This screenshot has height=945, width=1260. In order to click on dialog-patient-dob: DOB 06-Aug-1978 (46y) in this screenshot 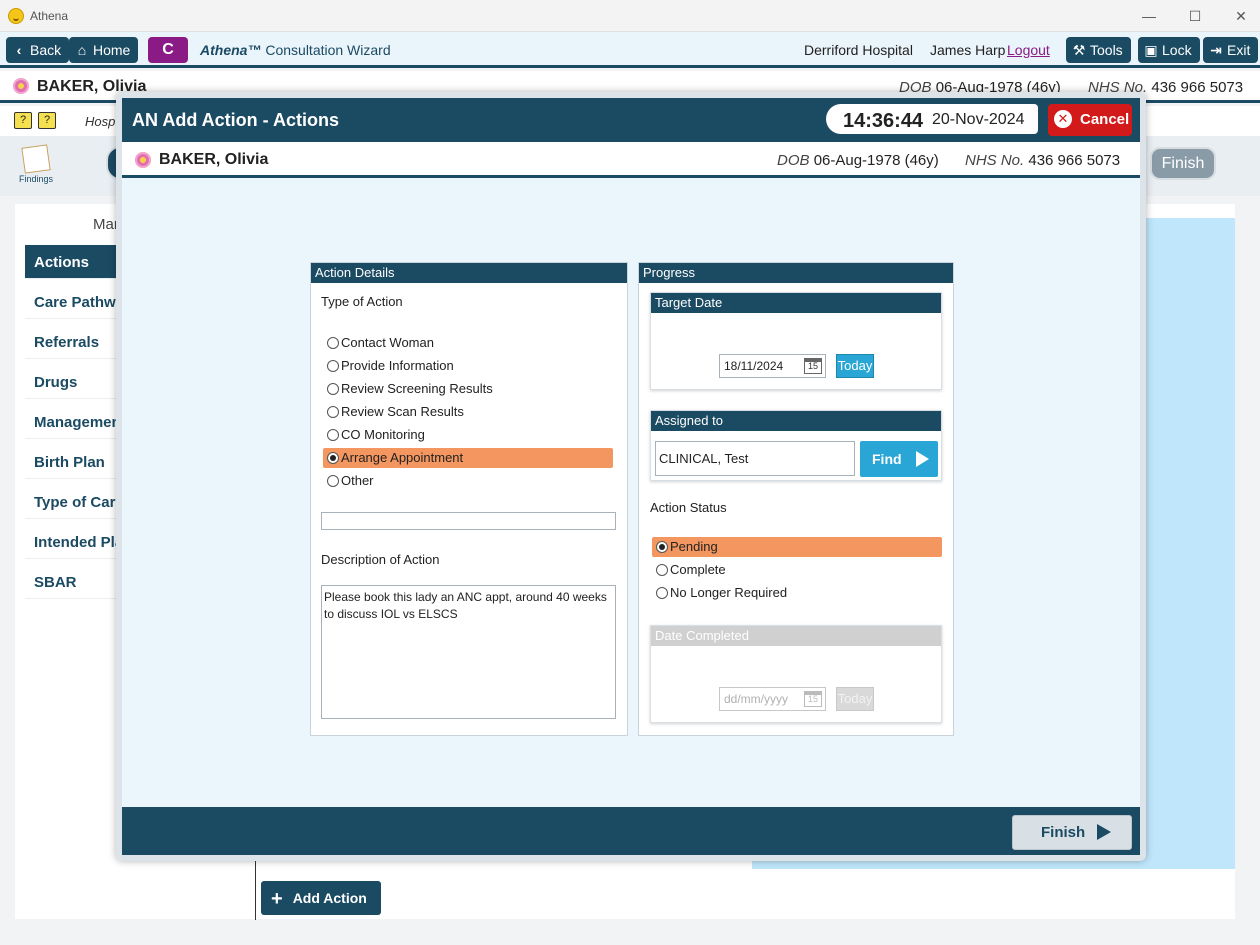, I will do `click(858, 160)`.